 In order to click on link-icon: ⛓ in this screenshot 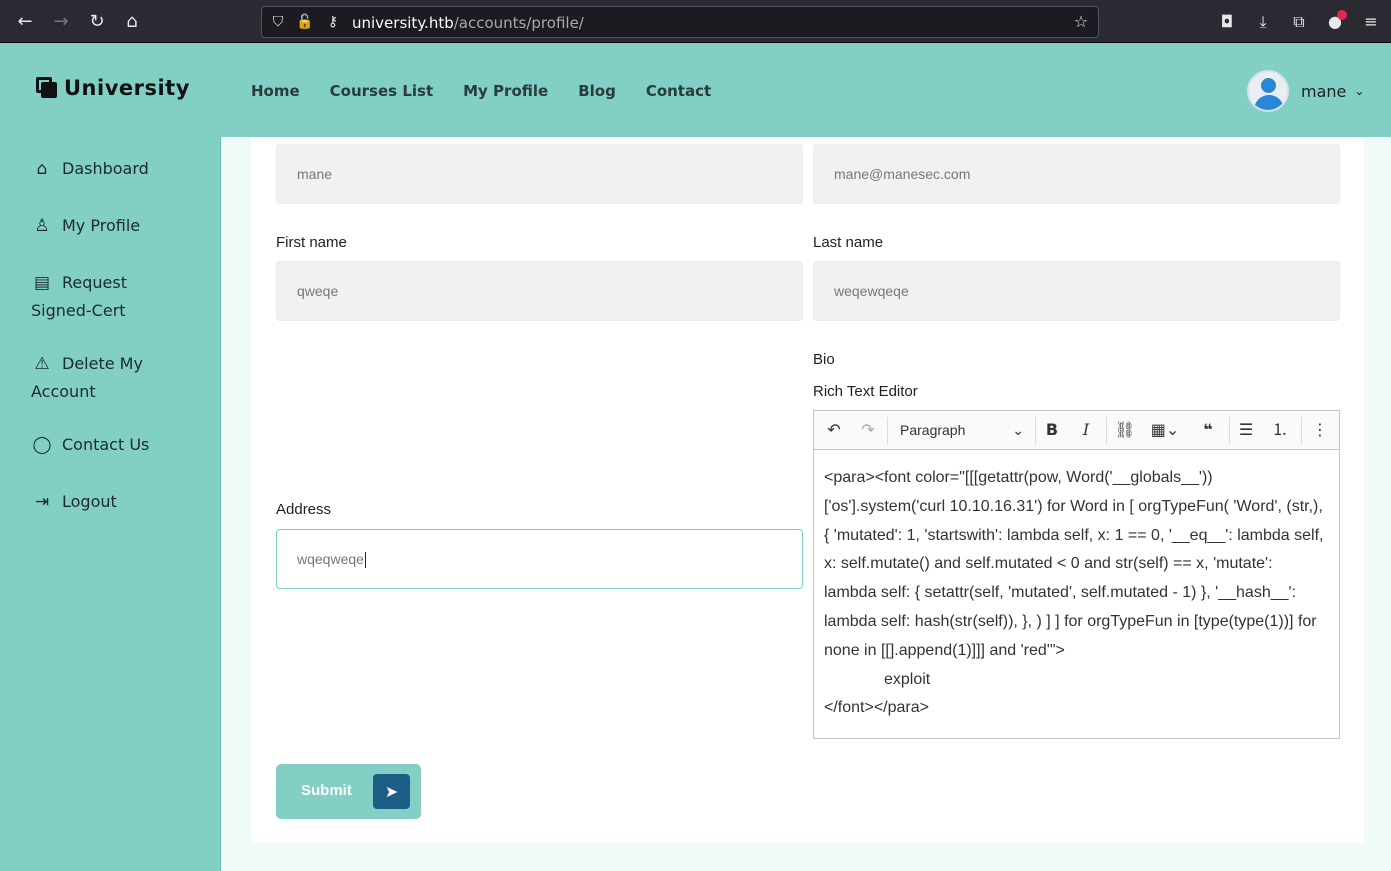, I will do `click(1125, 430)`.